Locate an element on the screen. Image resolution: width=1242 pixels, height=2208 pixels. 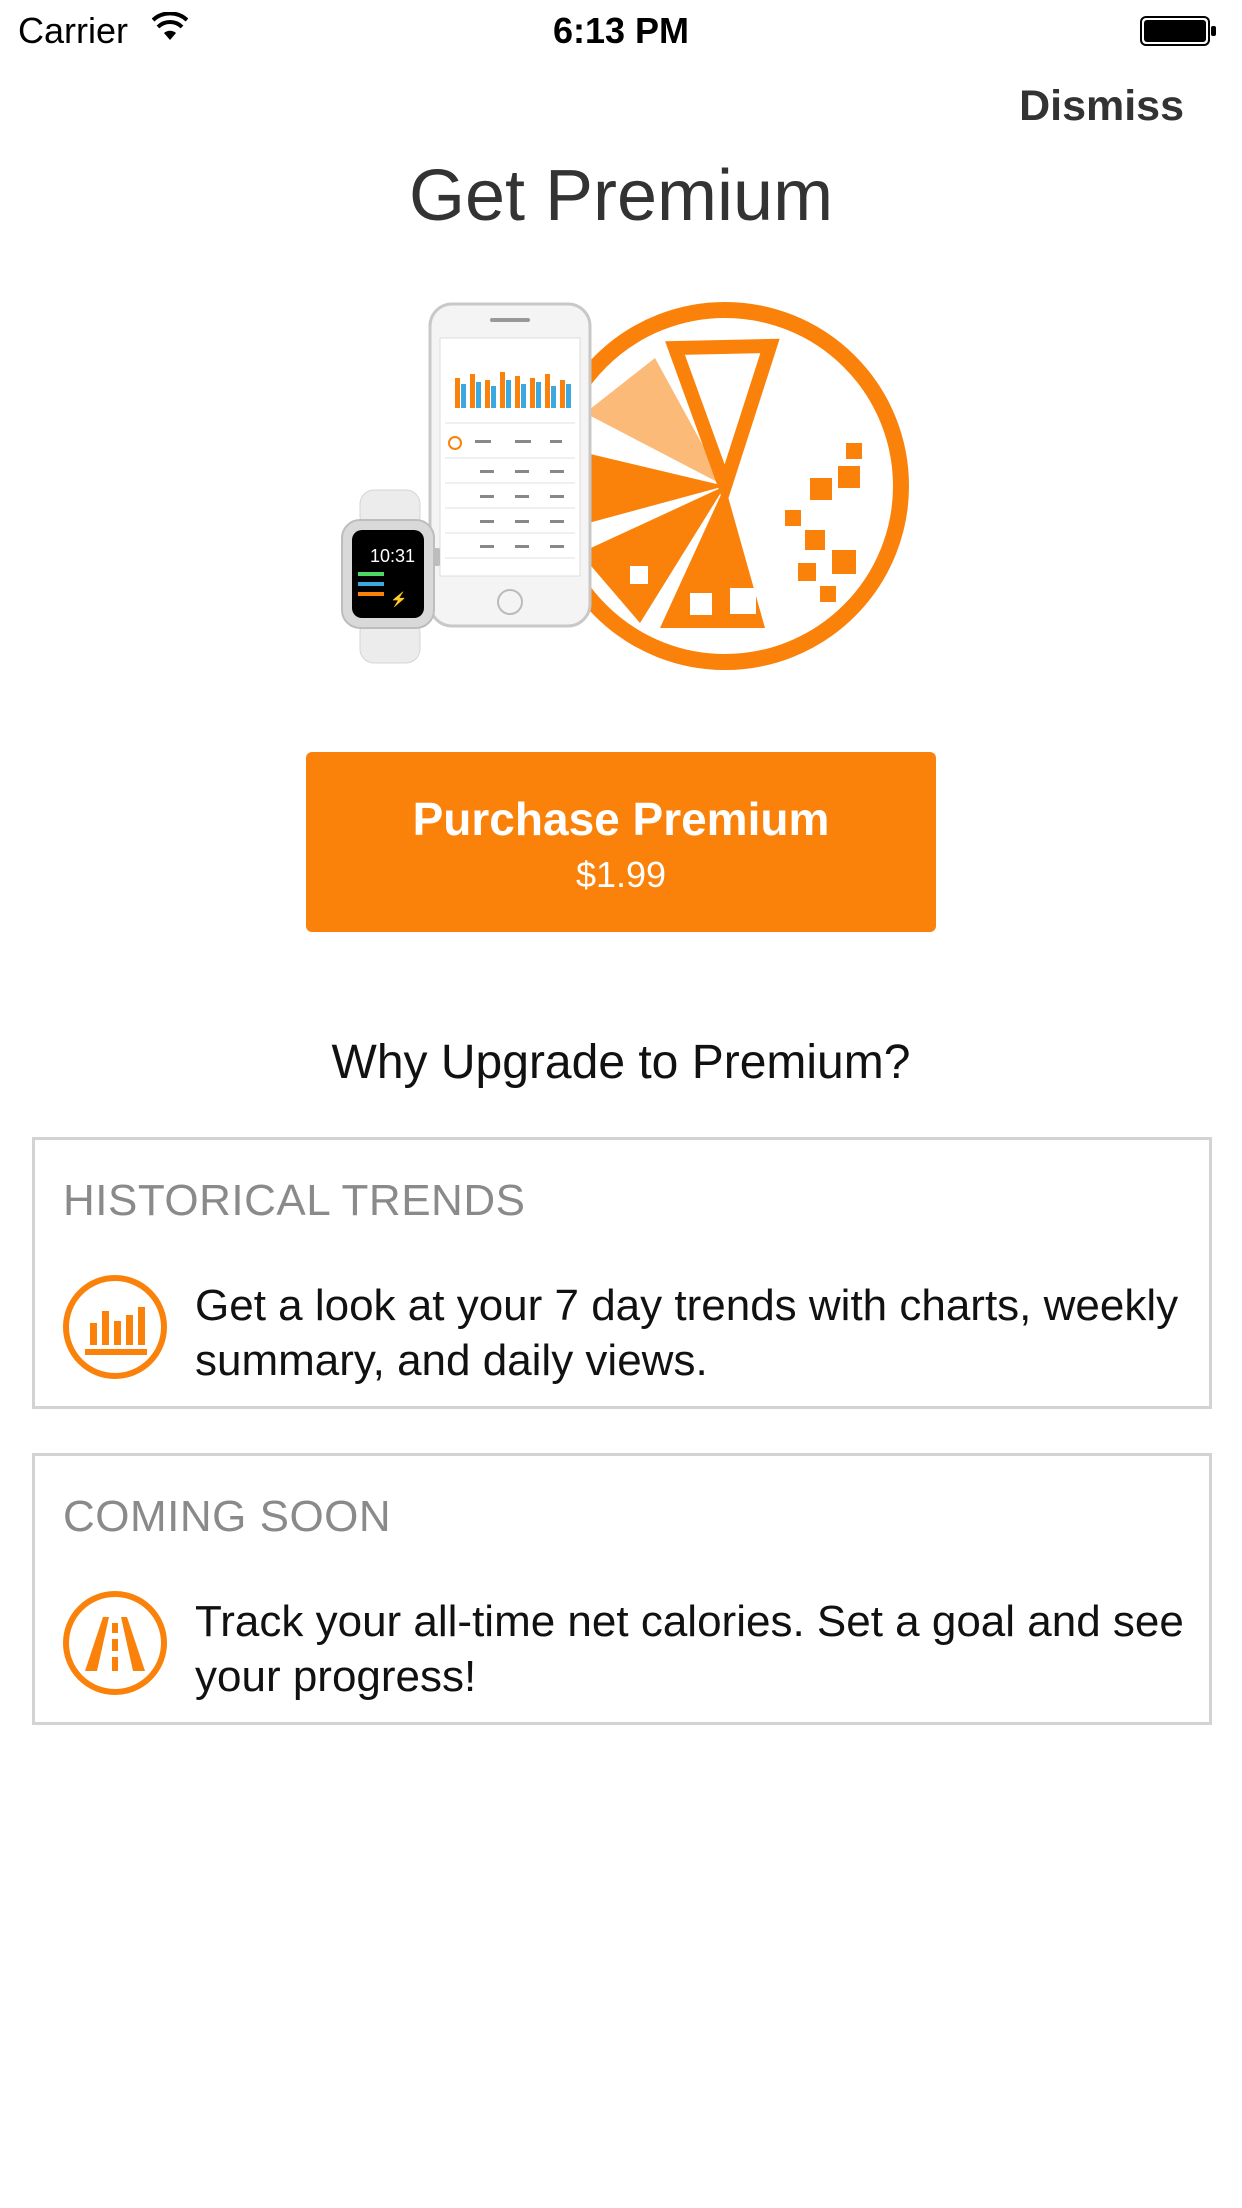
watch-time: 10:31 is located at coordinates (392, 556).